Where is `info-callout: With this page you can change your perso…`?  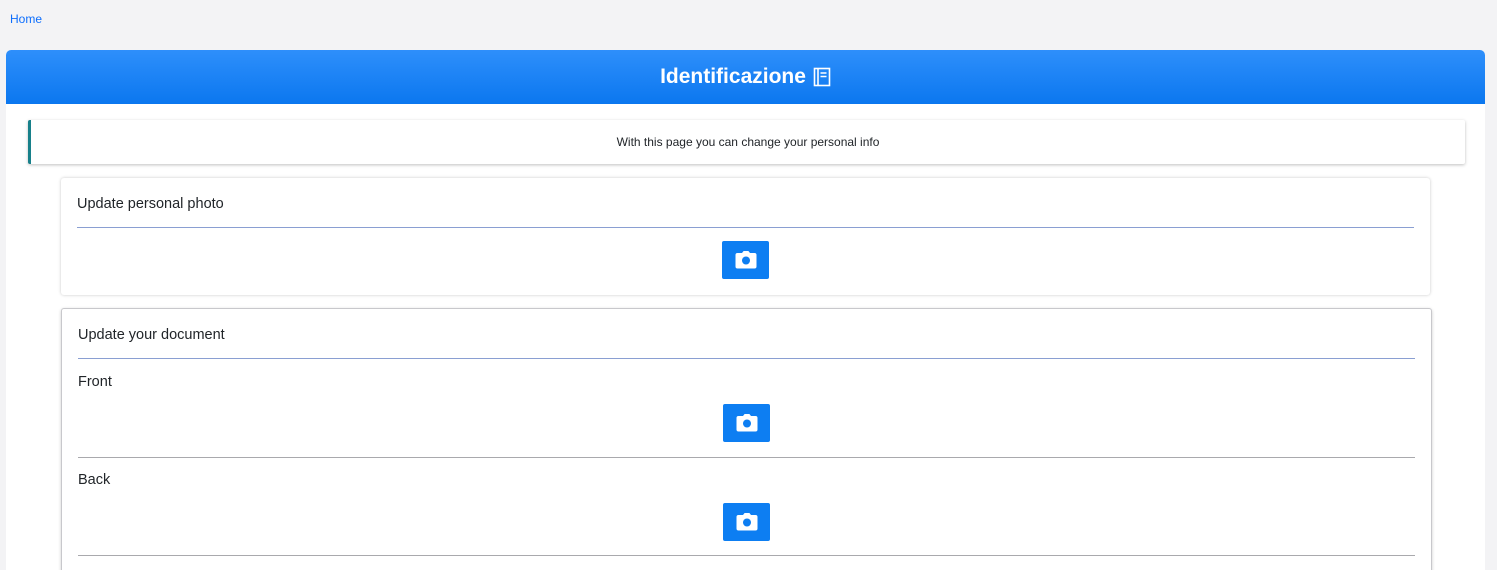 info-callout: With this page you can change your perso… is located at coordinates (746, 142).